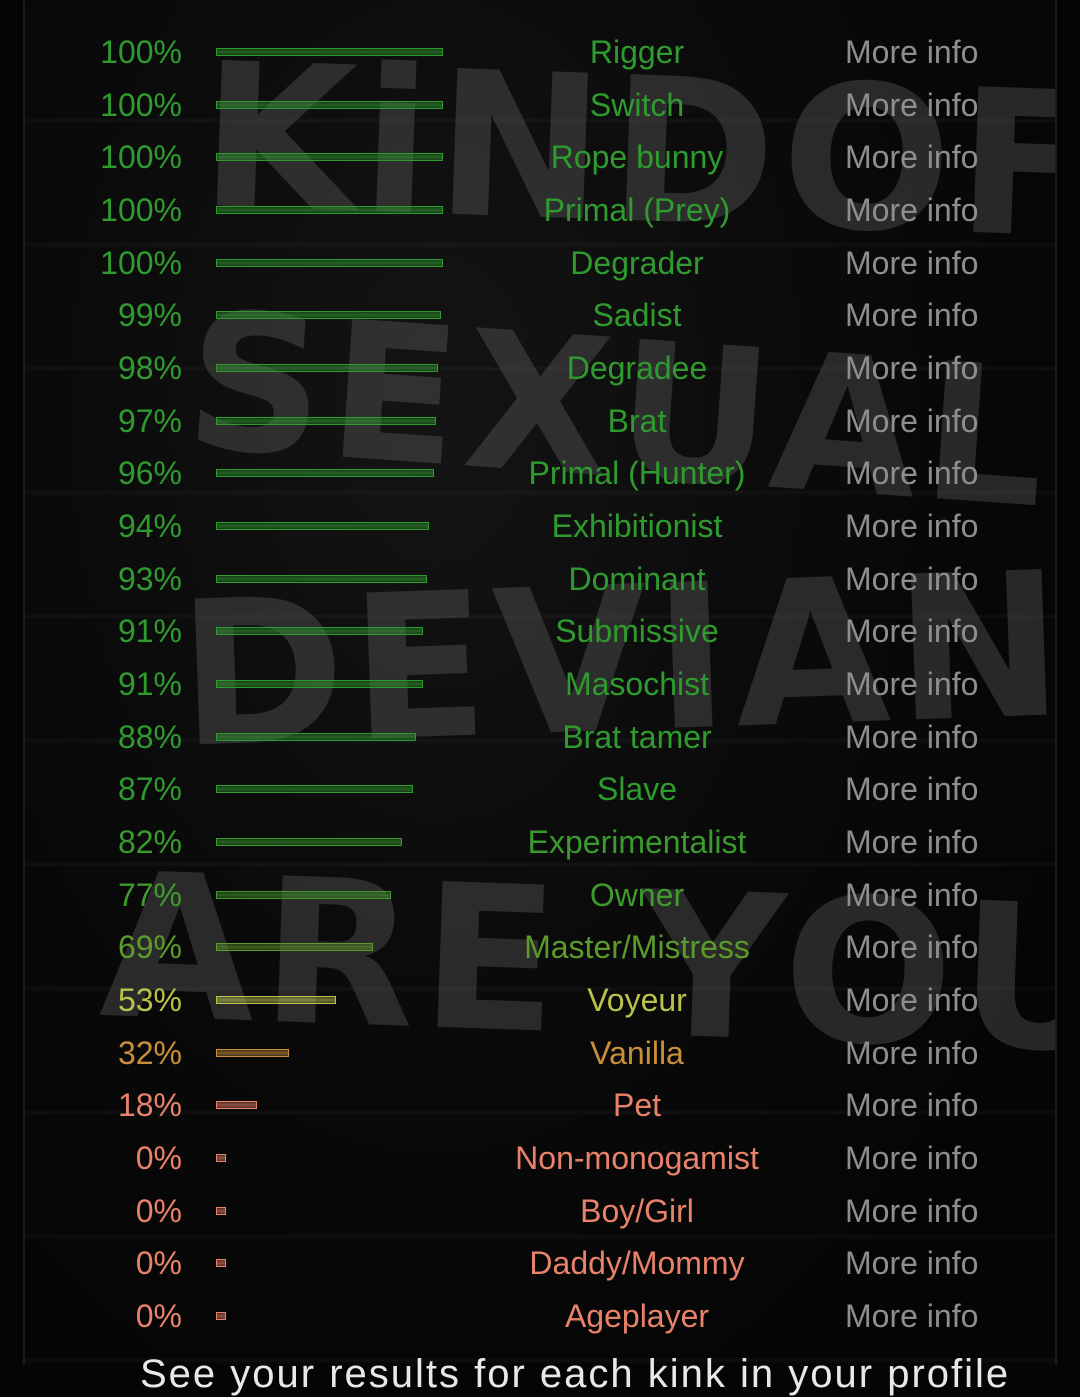 The height and width of the screenshot is (1397, 1080). I want to click on result-row: 0% Ageplayer More info, so click(540, 1316).